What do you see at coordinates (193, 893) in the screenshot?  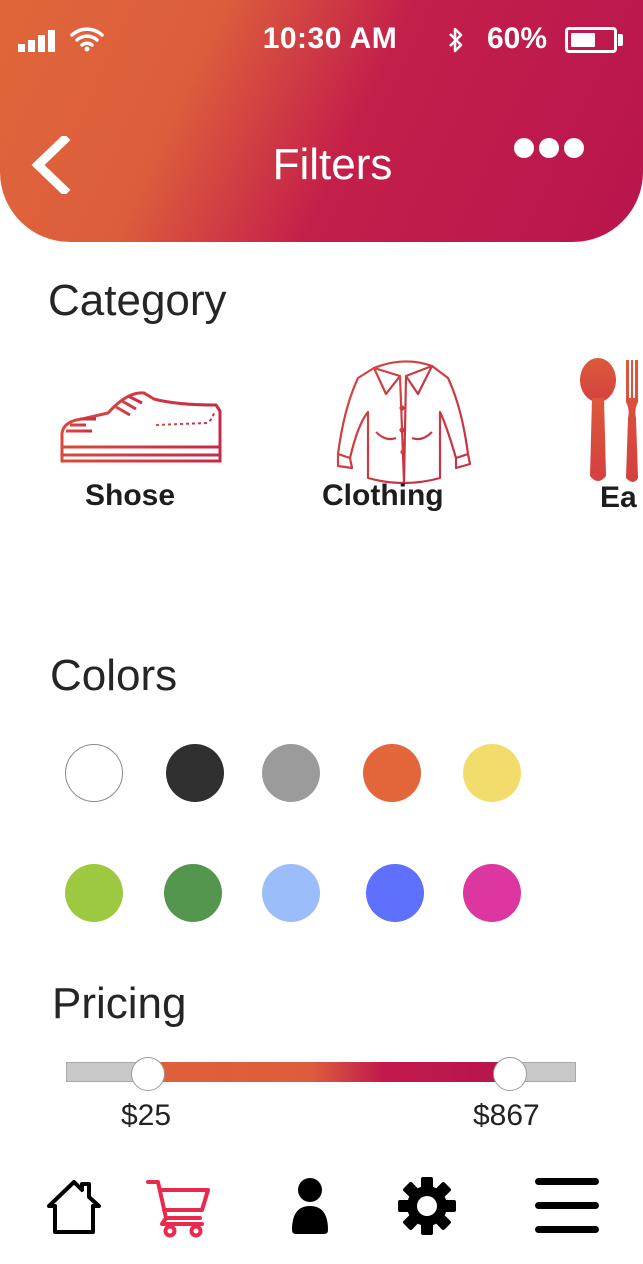 I see `color-swatch-green` at bounding box center [193, 893].